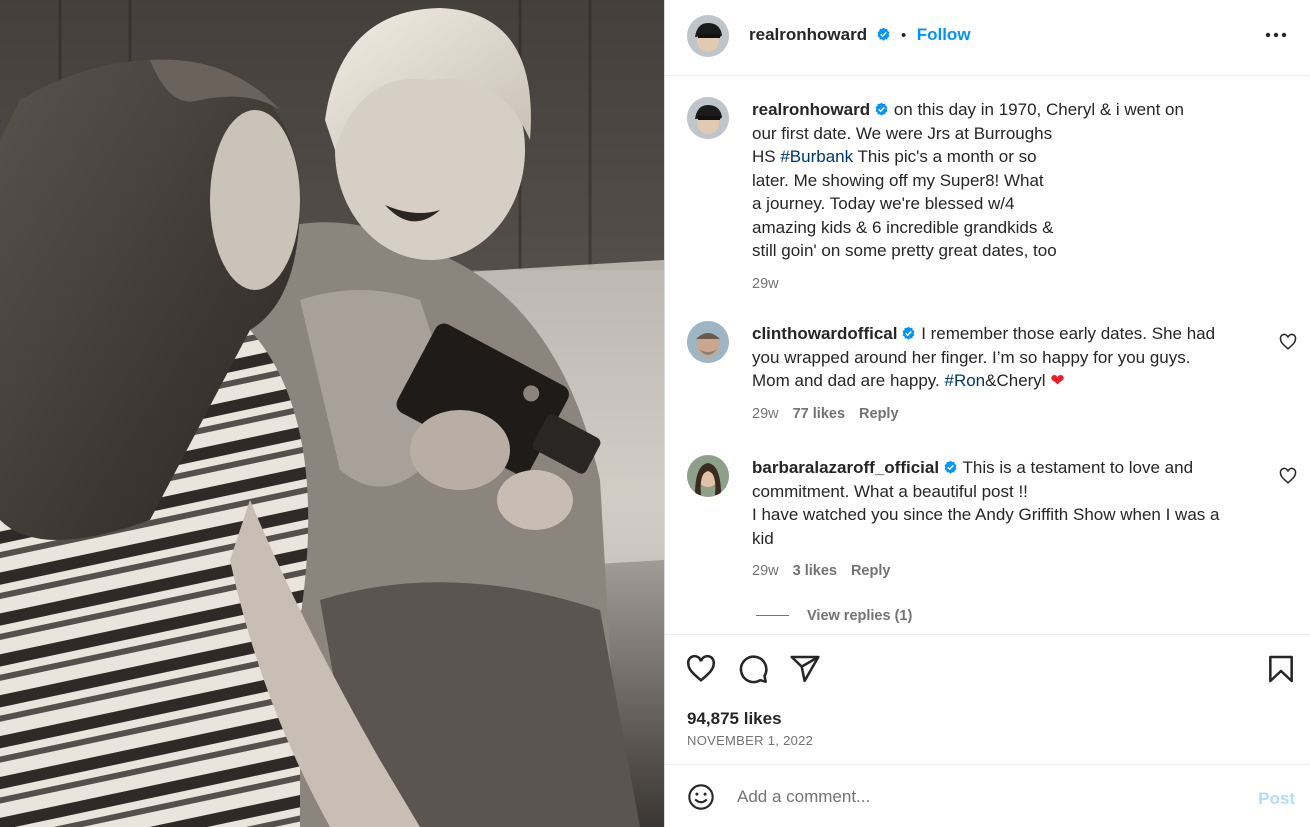 This screenshot has width=1310, height=827. Describe the element at coordinates (805, 669) in the screenshot. I see `share-icon` at that location.